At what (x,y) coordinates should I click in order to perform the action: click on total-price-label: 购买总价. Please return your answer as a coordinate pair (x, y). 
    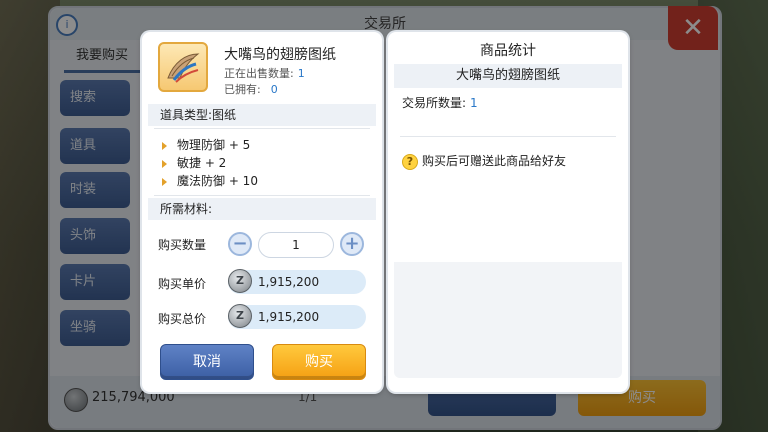
    Looking at the image, I should click on (182, 319).